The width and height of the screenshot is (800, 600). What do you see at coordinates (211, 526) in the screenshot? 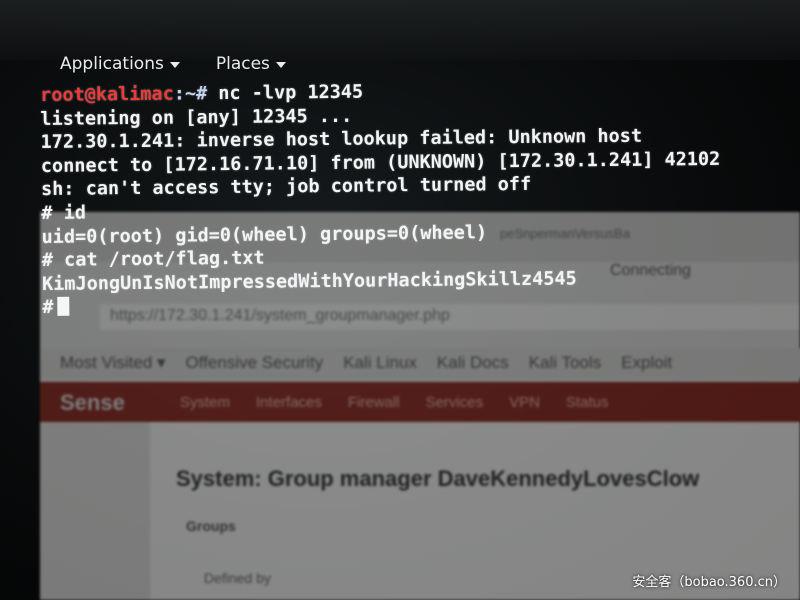
I see `groups-panel-title: Groups` at bounding box center [211, 526].